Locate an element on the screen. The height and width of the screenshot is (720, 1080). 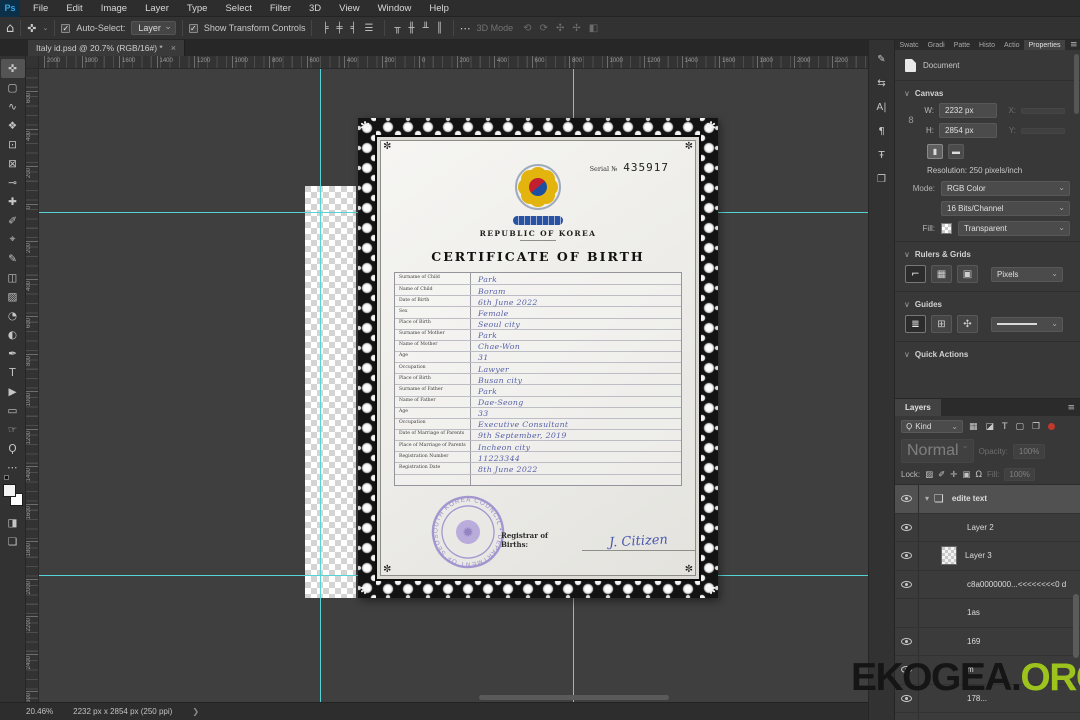
layer-row: Layer 2 is located at coordinates (987, 527).